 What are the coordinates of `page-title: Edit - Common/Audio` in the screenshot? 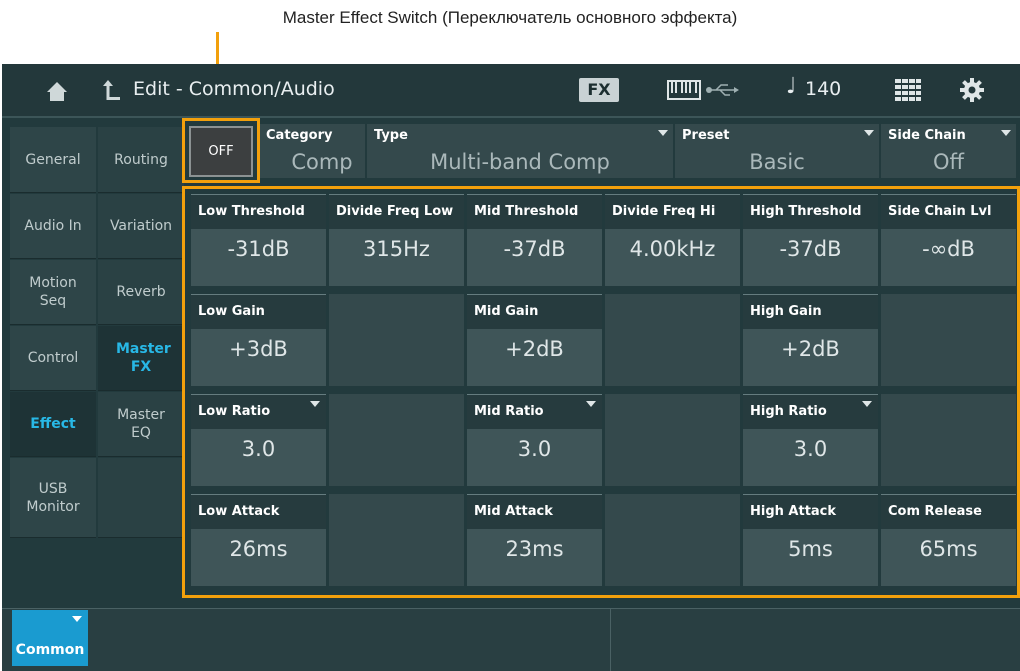 It's located at (234, 89).